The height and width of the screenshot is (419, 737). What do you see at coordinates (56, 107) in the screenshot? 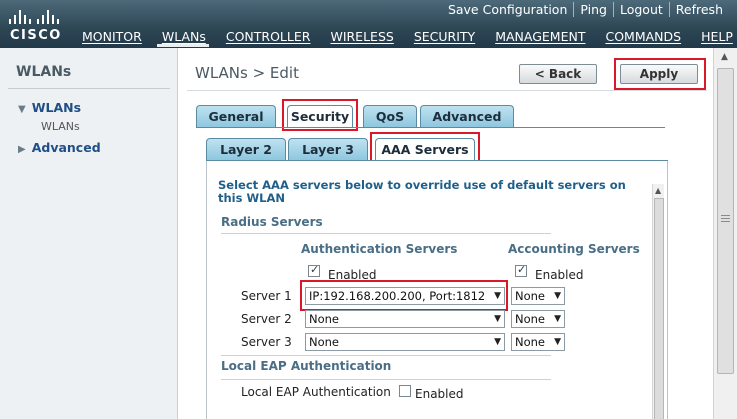
I see `sidebar-item-label: WLANs` at bounding box center [56, 107].